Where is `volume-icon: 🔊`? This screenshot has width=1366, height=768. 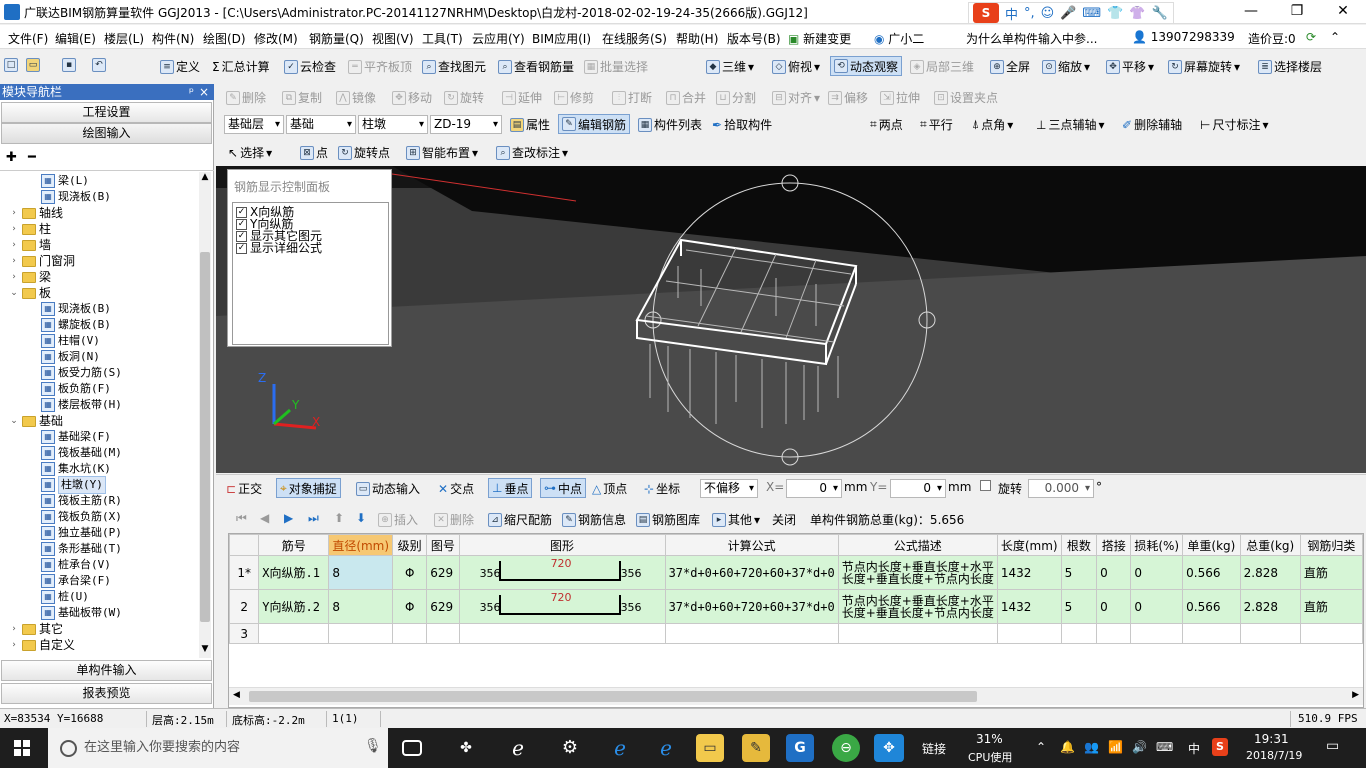
volume-icon: 🔊 is located at coordinates (1139, 747).